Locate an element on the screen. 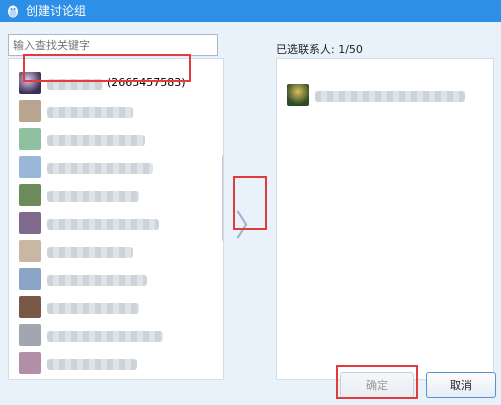 This screenshot has width=501, height=405. highlight-box-confirm is located at coordinates (377, 382).